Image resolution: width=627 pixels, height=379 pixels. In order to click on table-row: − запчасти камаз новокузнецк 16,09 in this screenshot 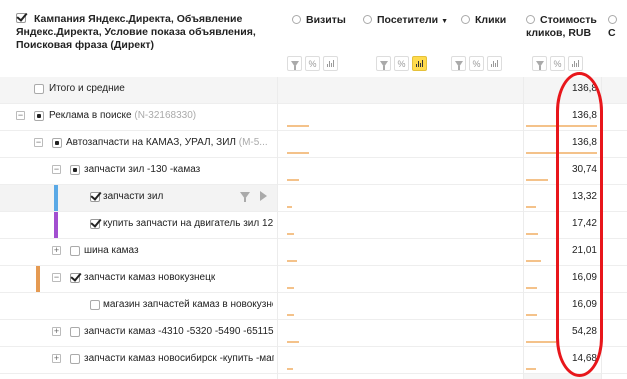, I will do `click(313, 279)`.